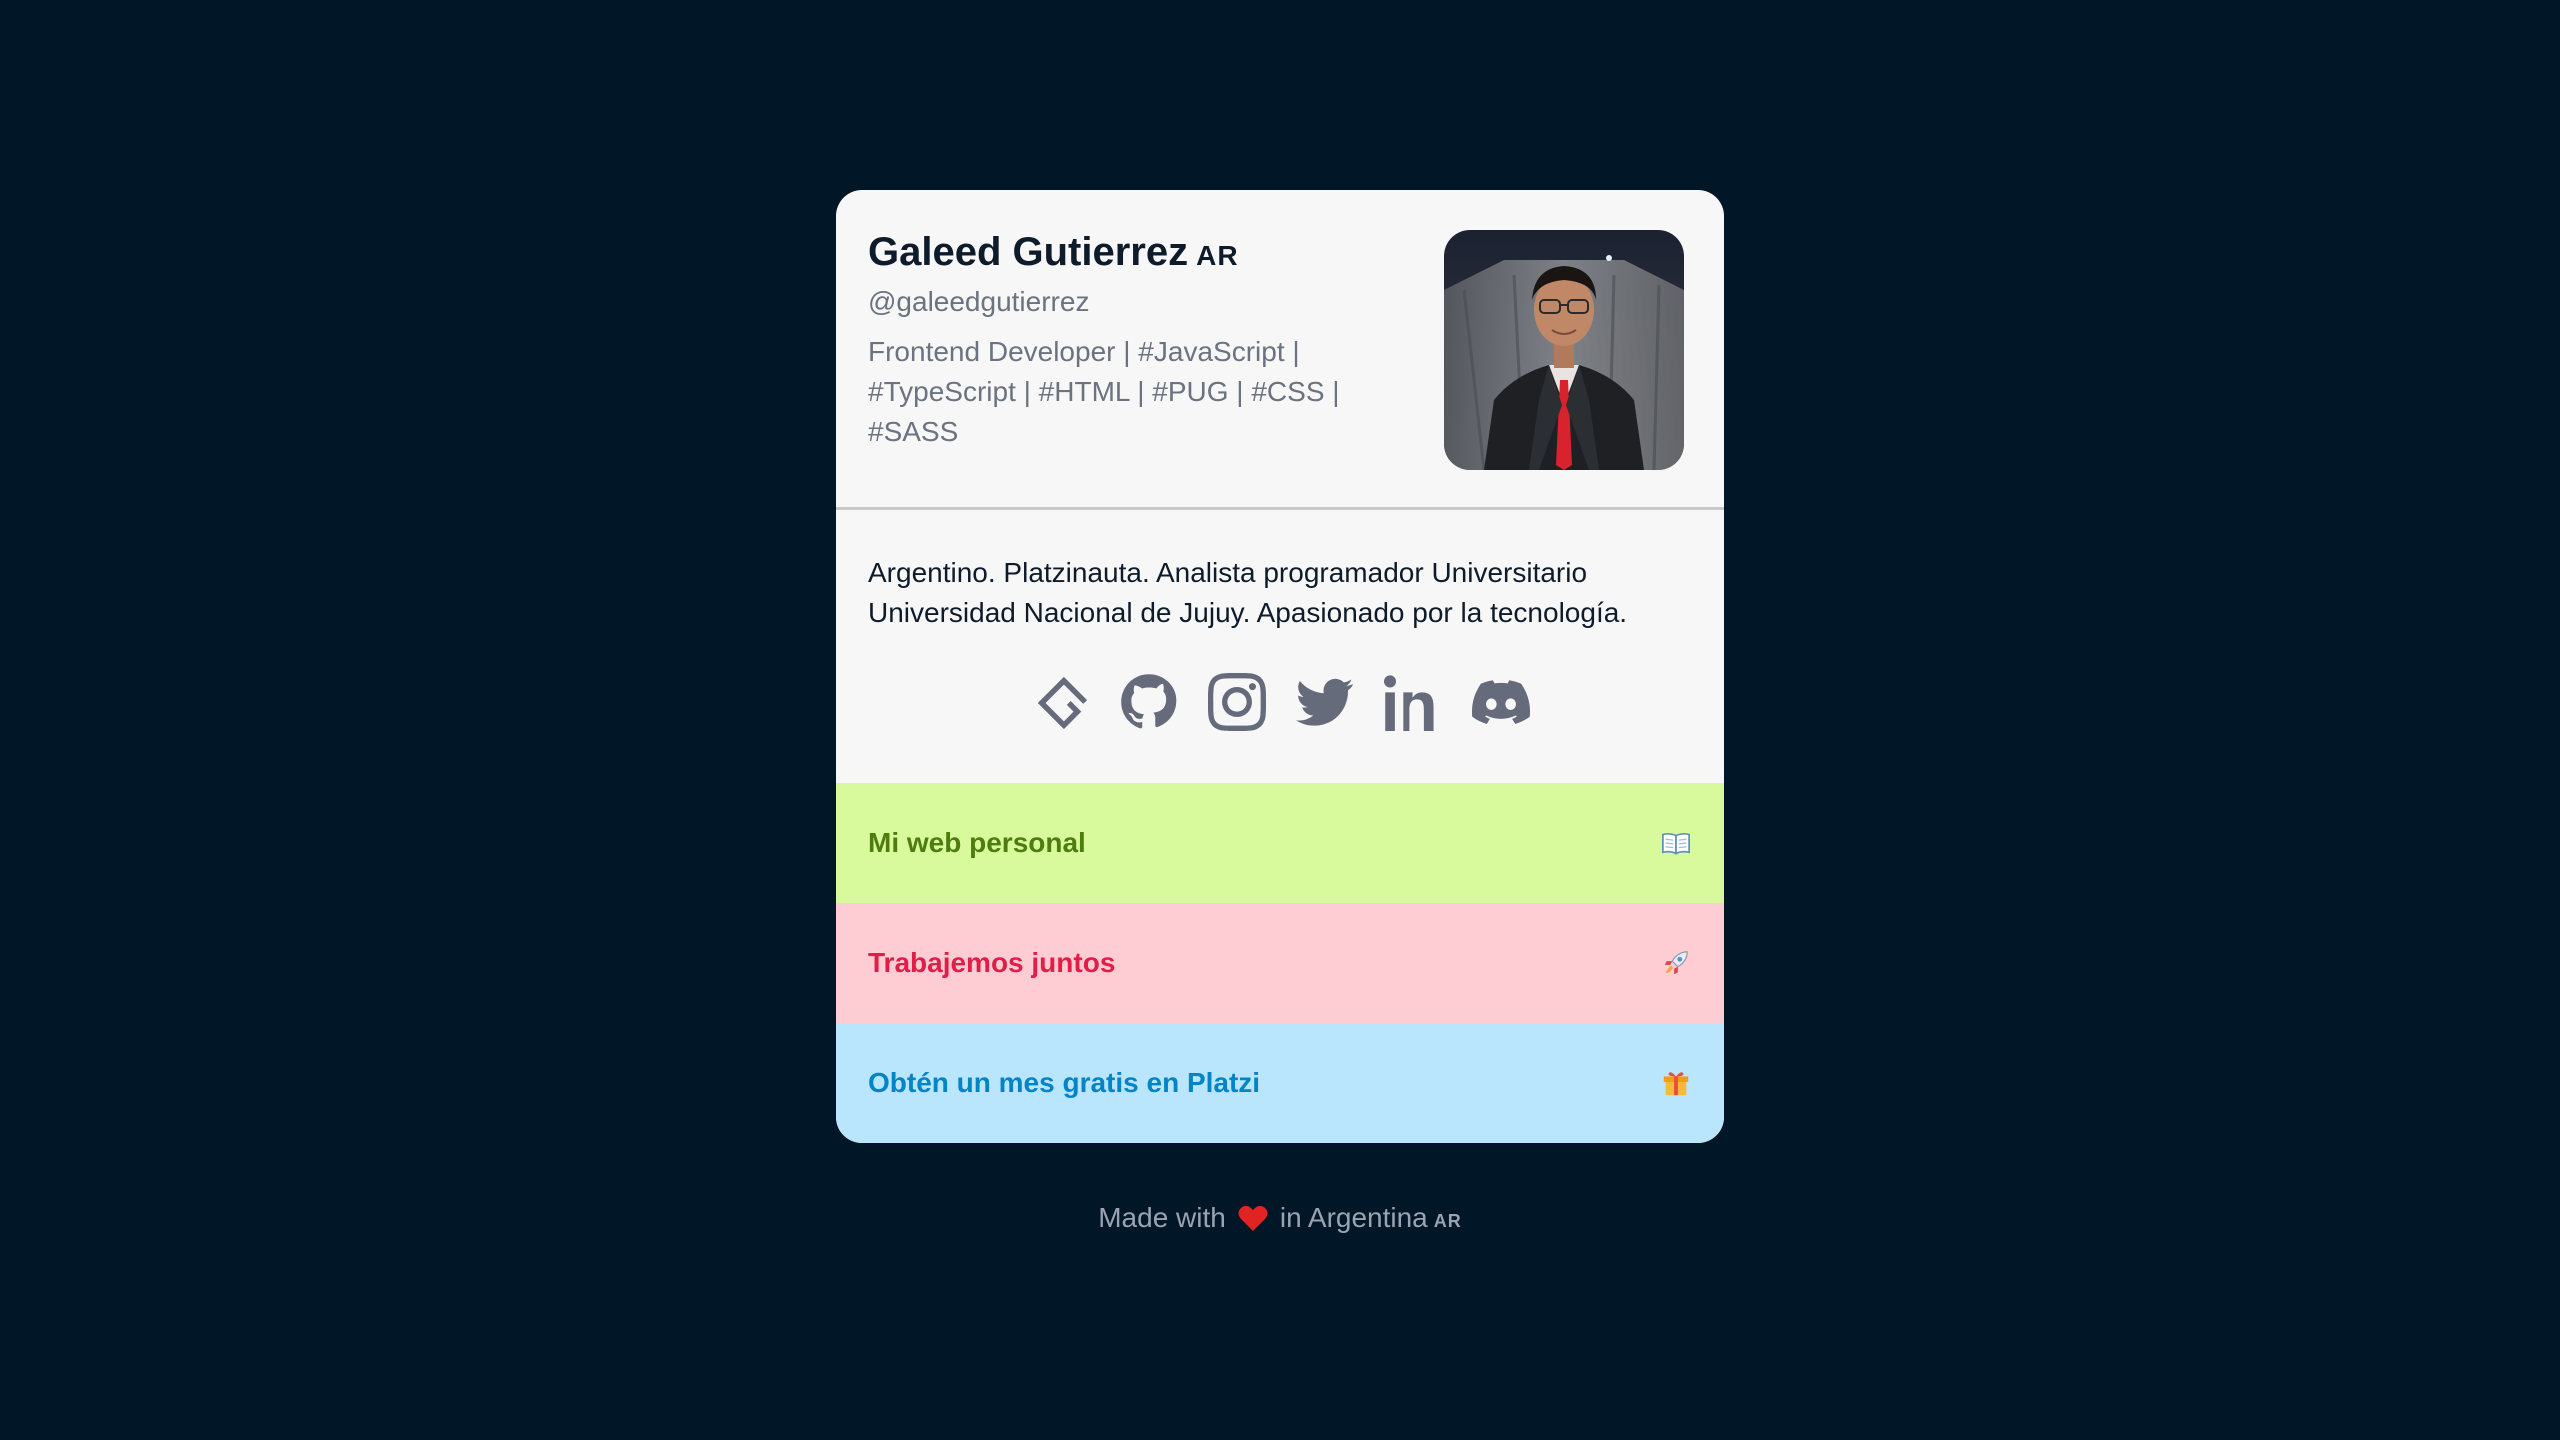 Image resolution: width=2560 pixels, height=1440 pixels. Describe the element at coordinates (1028, 252) in the screenshot. I see `profile-name-text: Galeed Gutierrez` at that location.